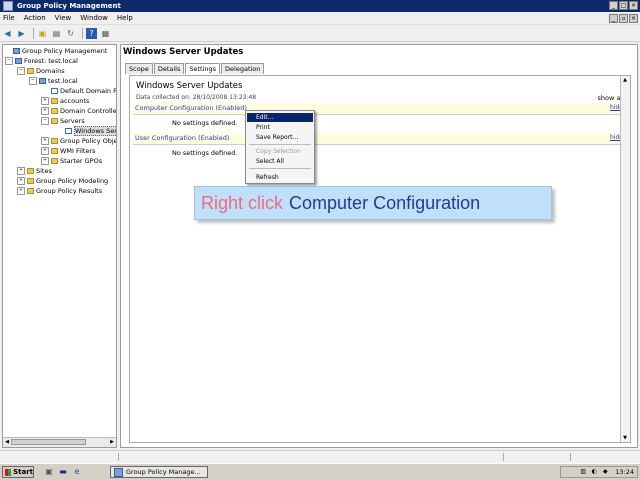  I want to click on tree-item-wmi-filters: + WMI Filters, so click(68, 151).